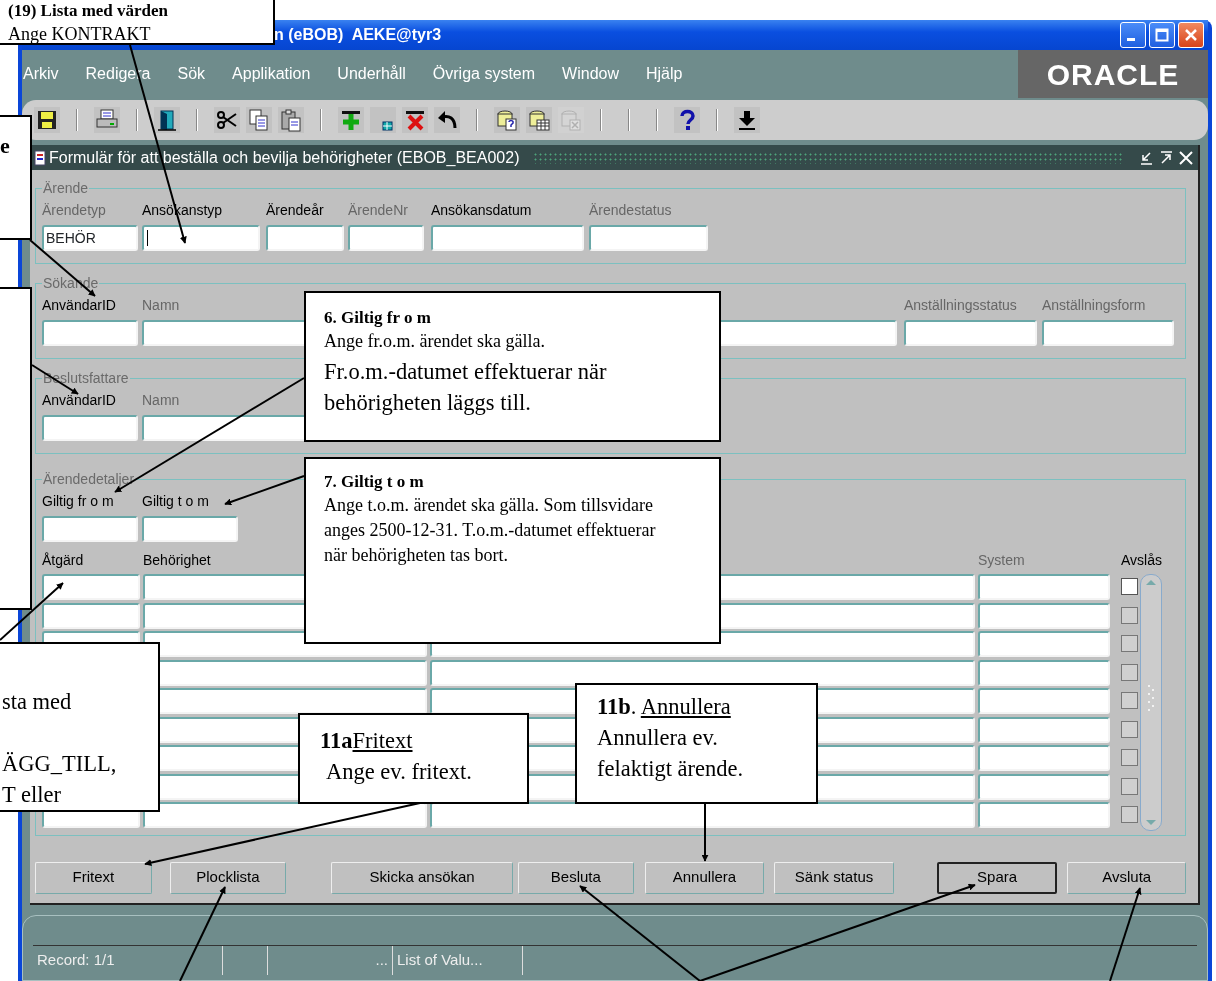 The image size is (1216, 981). Describe the element at coordinates (466, 387) in the screenshot. I see `callout-text: Fr.o.m.-datumet effektuerar när behörigheten läggs till.` at that location.